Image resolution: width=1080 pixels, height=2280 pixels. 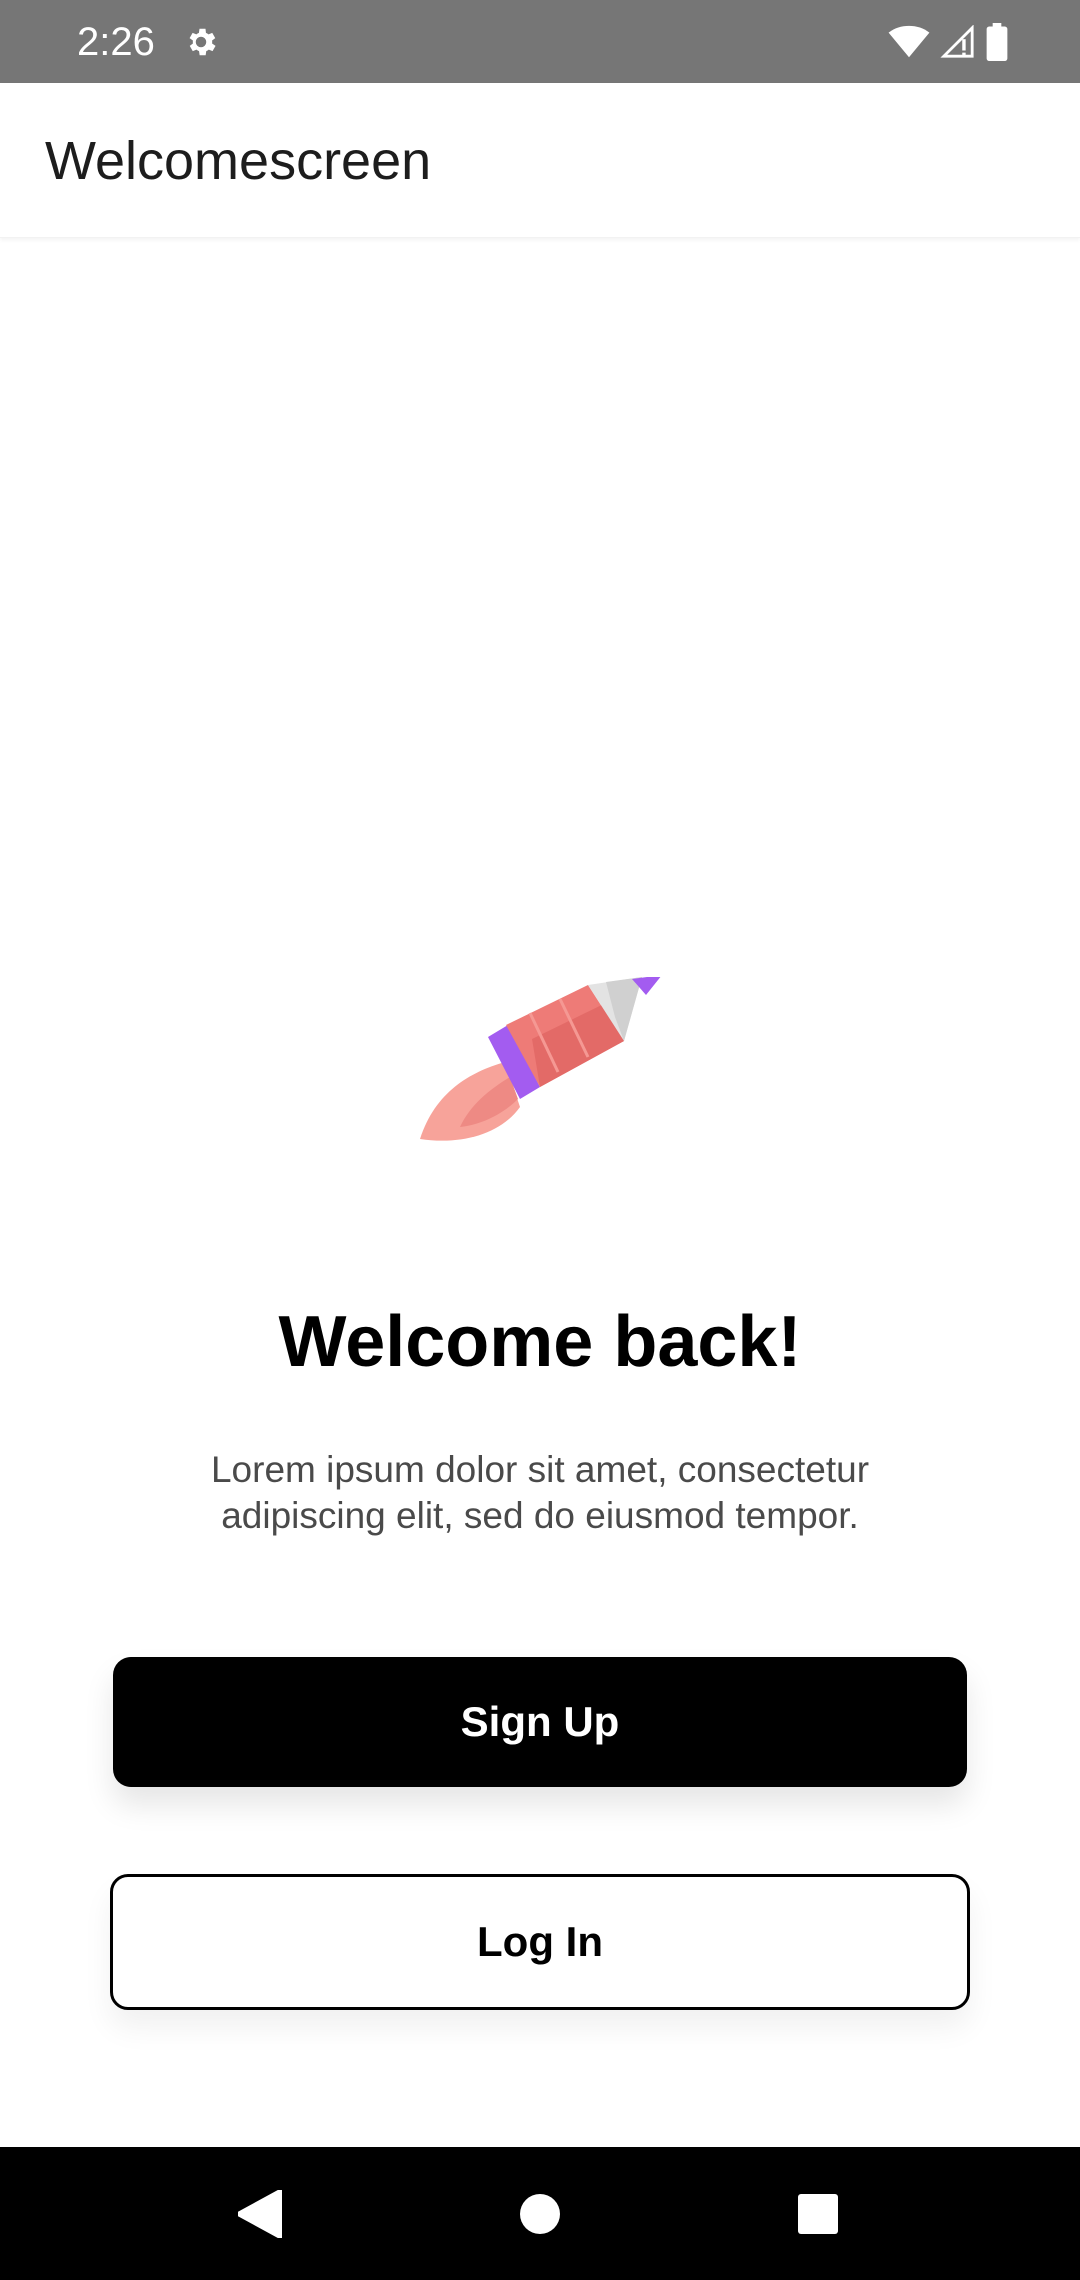 I want to click on home-icon, so click(x=540, y=2213).